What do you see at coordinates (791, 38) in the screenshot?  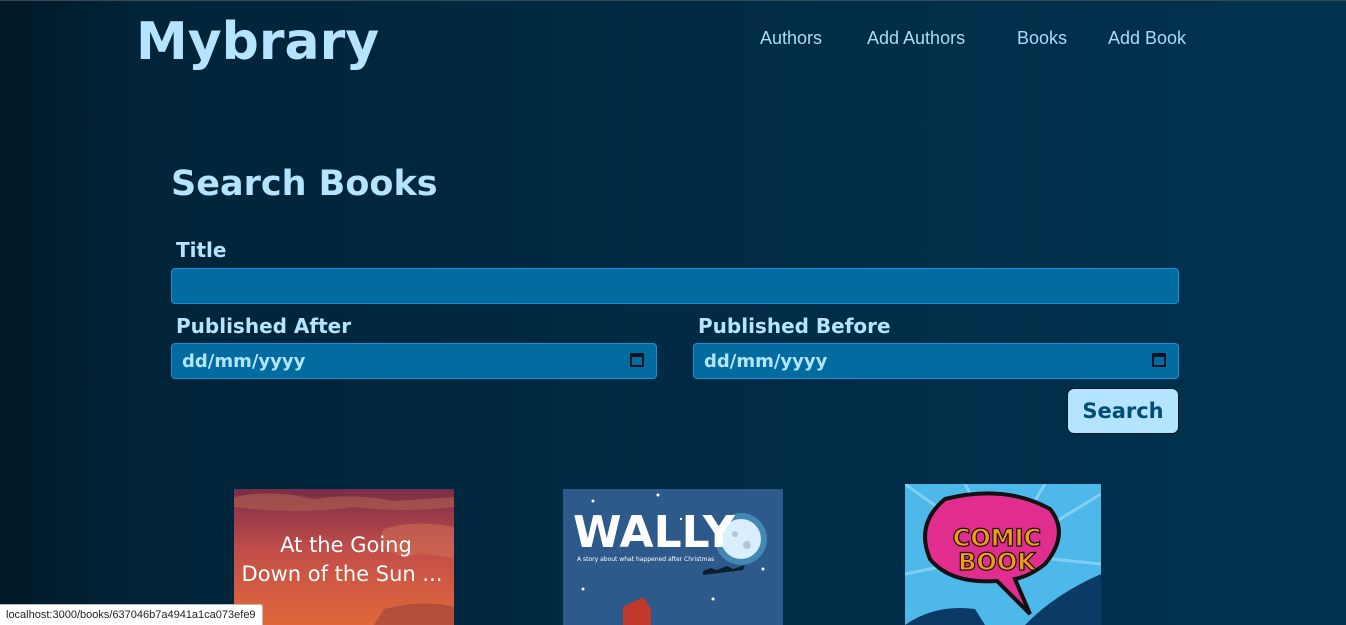 I see `nav-link-authors: Authors` at bounding box center [791, 38].